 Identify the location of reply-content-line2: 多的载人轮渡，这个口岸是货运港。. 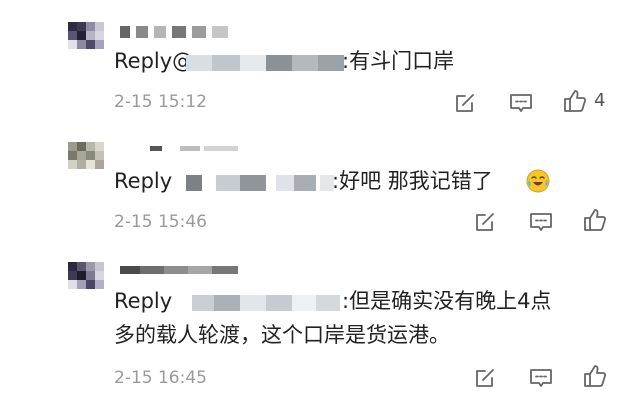
(282, 335).